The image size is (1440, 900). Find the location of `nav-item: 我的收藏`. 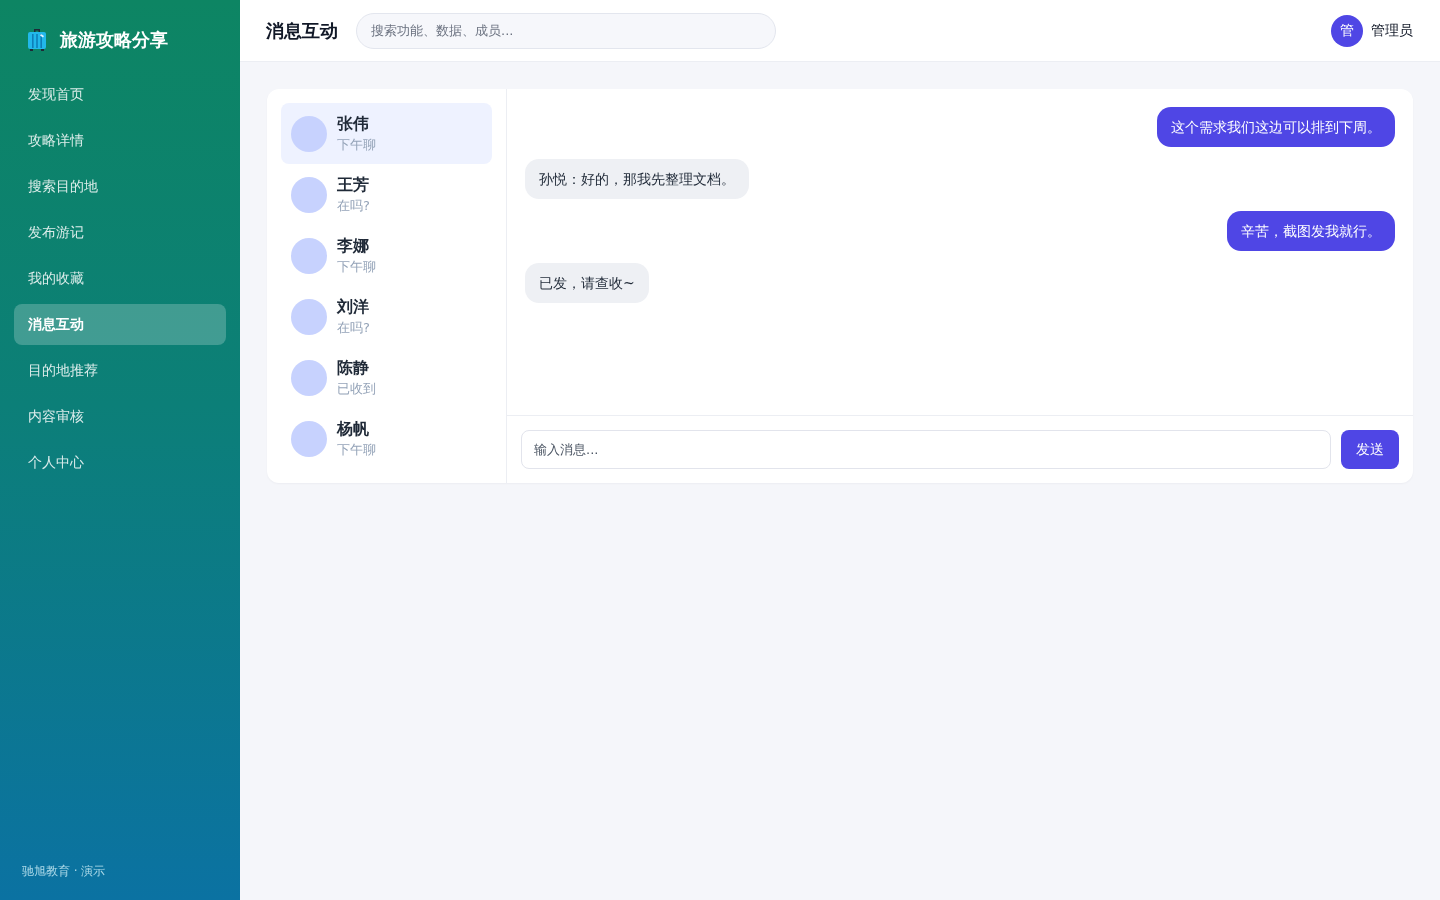

nav-item: 我的收藏 is located at coordinates (120, 278).